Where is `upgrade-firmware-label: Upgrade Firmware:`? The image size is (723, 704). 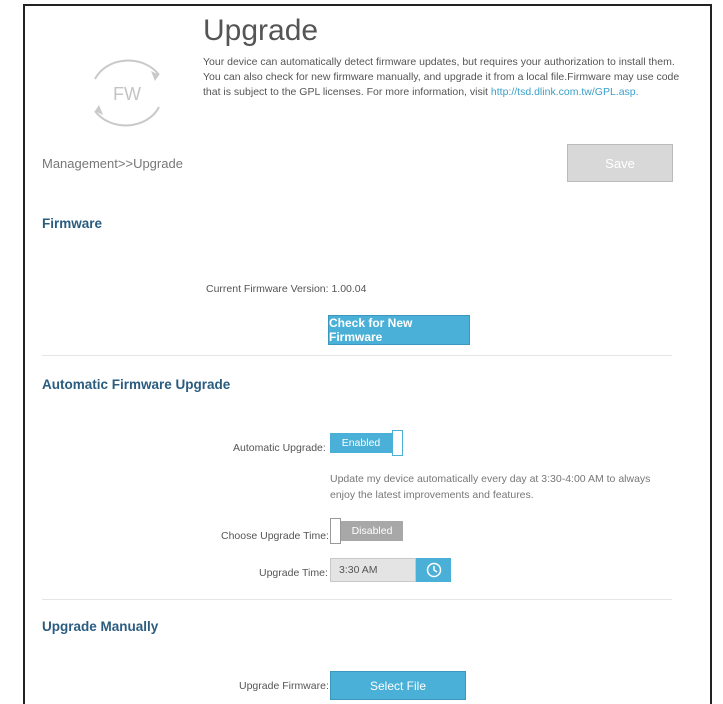
upgrade-firmware-label: Upgrade Firmware: is located at coordinates (284, 686).